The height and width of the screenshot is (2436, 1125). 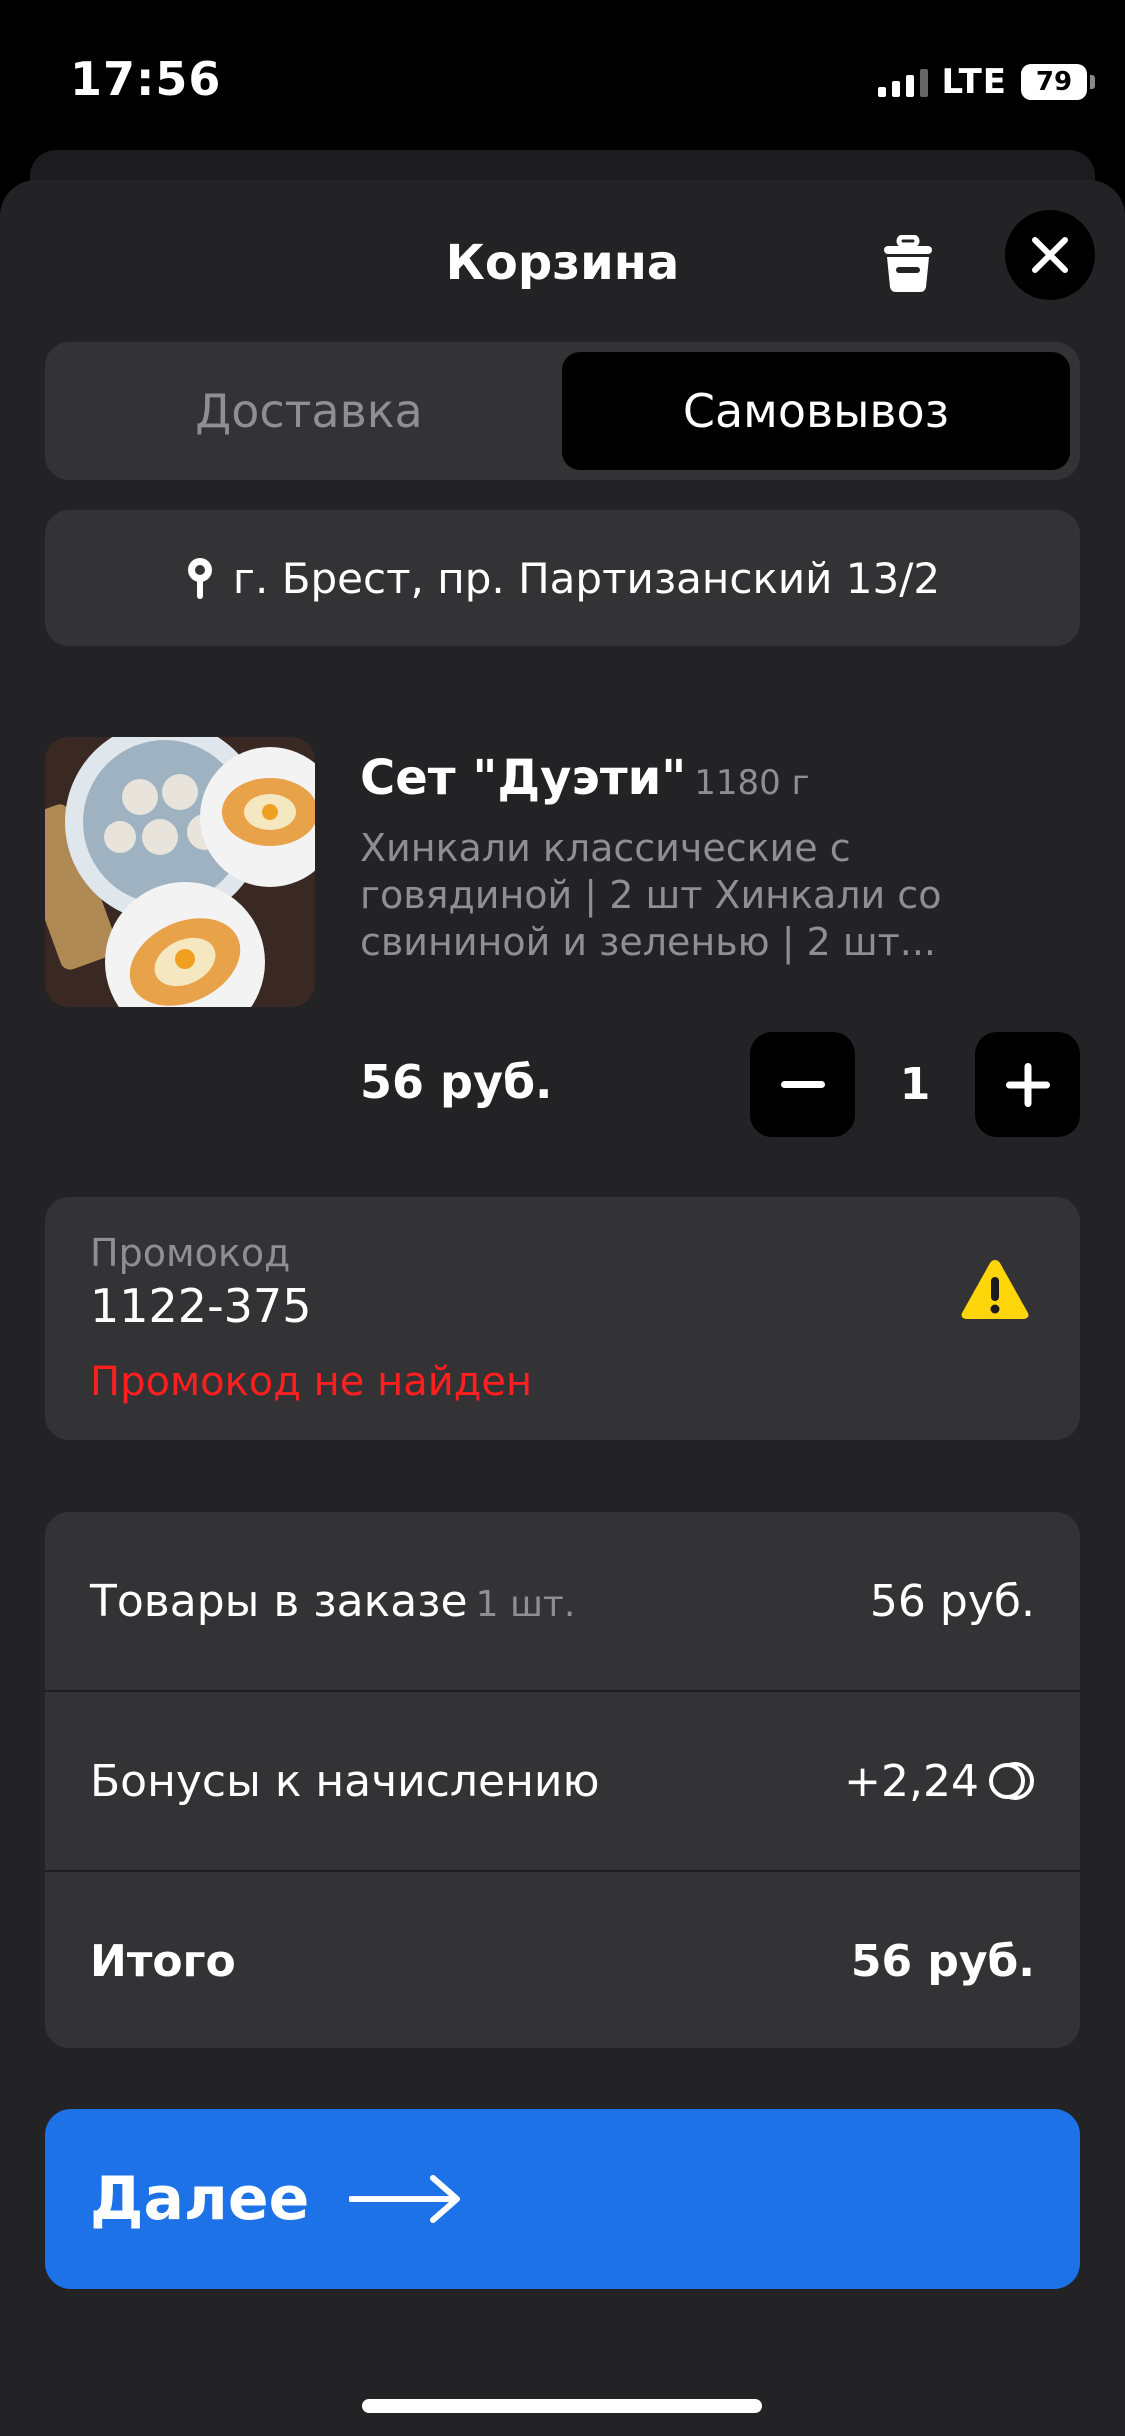 I want to click on status-bar: 17:56 LTE 79, so click(x=562, y=75).